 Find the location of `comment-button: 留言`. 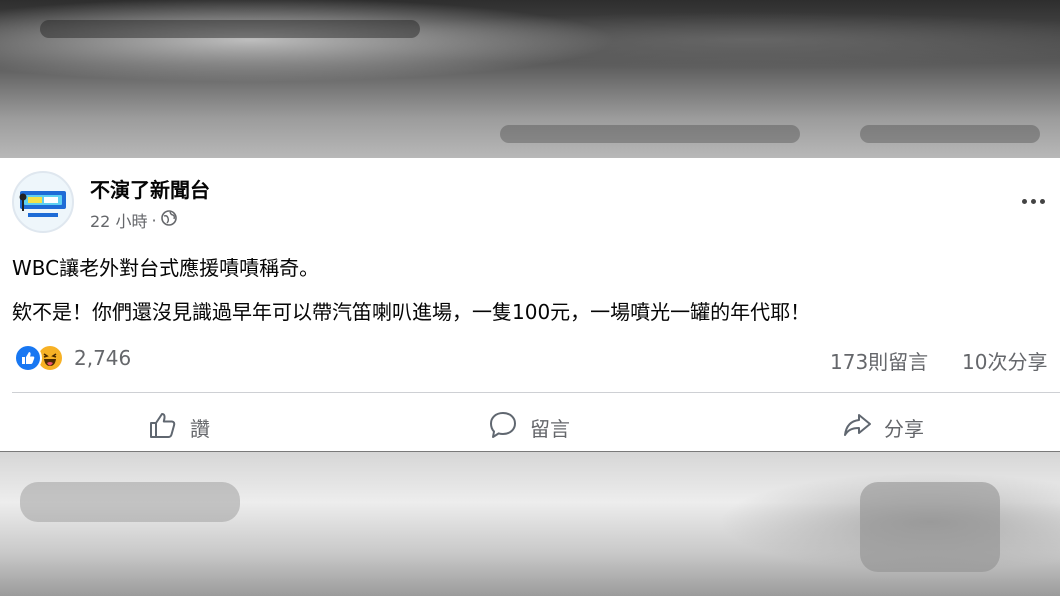

comment-button: 留言 is located at coordinates (529, 427).